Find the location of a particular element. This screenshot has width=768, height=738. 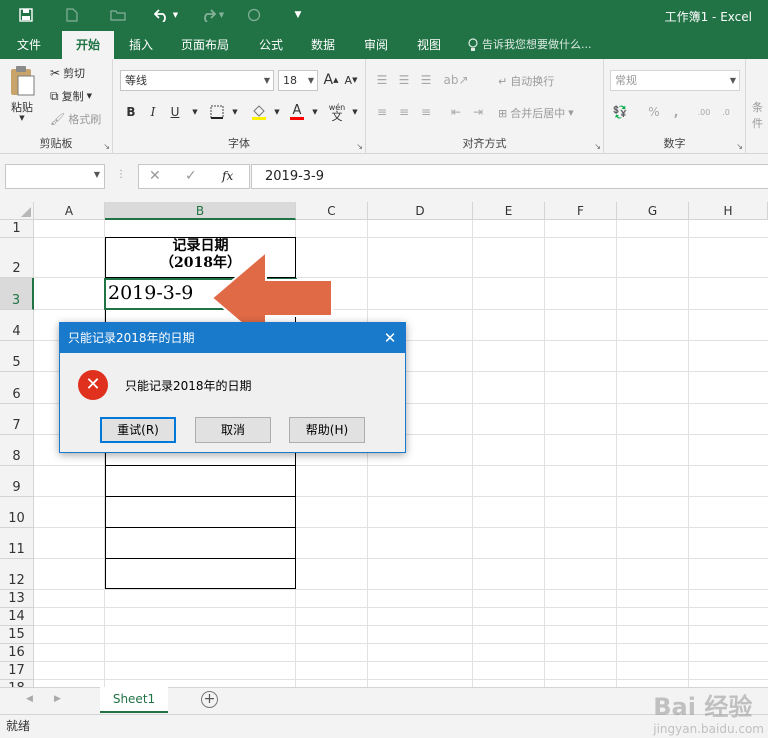

fill-color-dropdown-icon: ▼ is located at coordinates (277, 112).